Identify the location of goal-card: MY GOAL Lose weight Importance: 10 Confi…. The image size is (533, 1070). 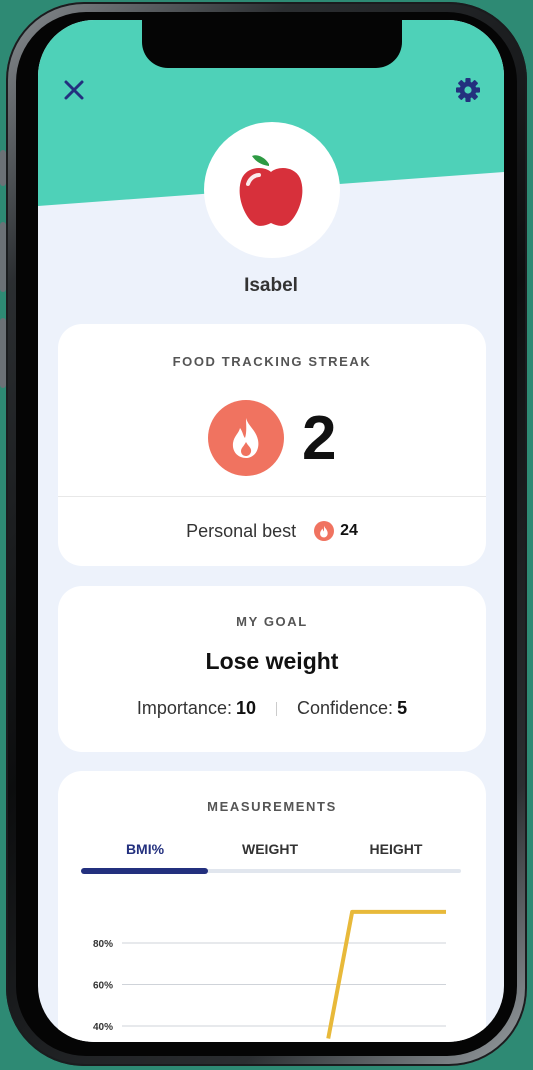
(272, 669).